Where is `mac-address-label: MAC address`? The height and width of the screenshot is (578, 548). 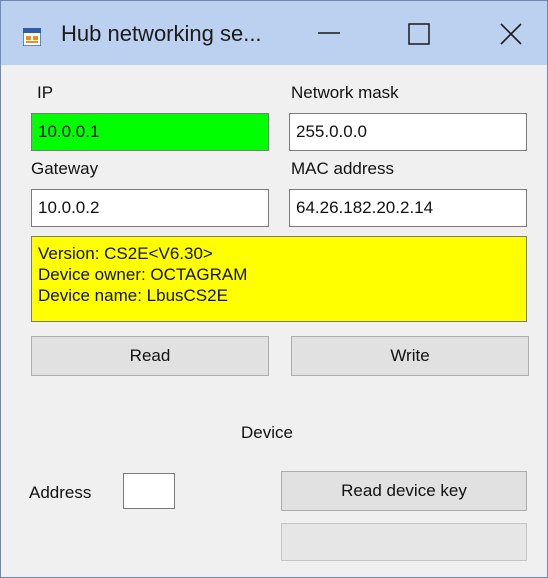 mac-address-label: MAC address is located at coordinates (342, 168).